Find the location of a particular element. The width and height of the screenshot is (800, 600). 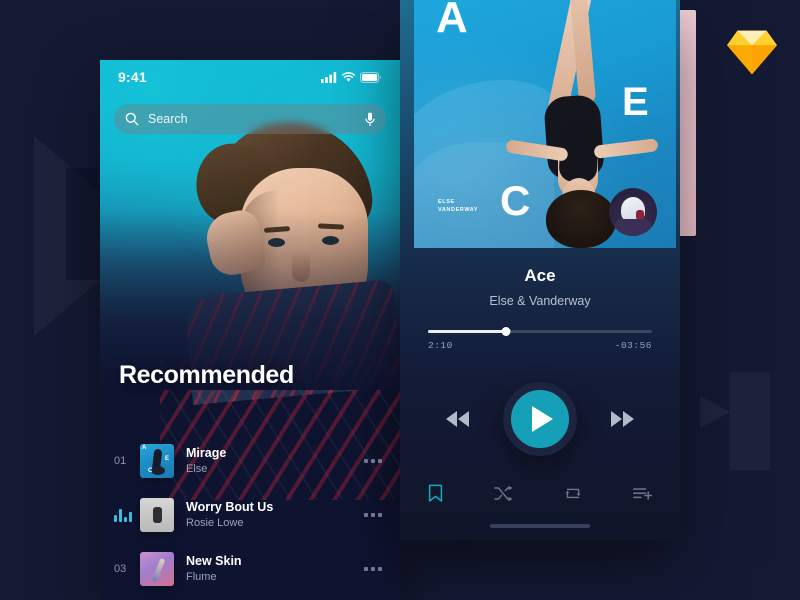

remaining-time: -03:56 is located at coordinates (633, 345).